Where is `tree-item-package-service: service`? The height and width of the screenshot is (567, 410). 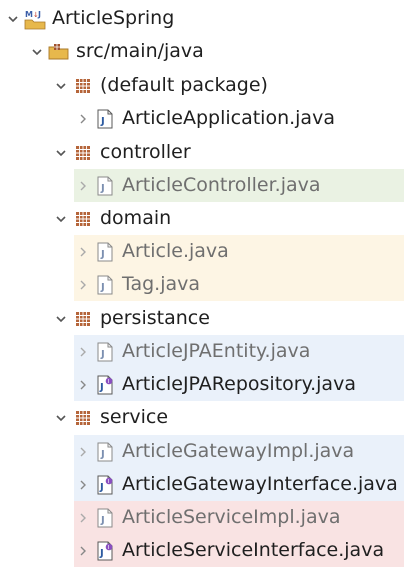 tree-item-package-service: service is located at coordinates (228, 417).